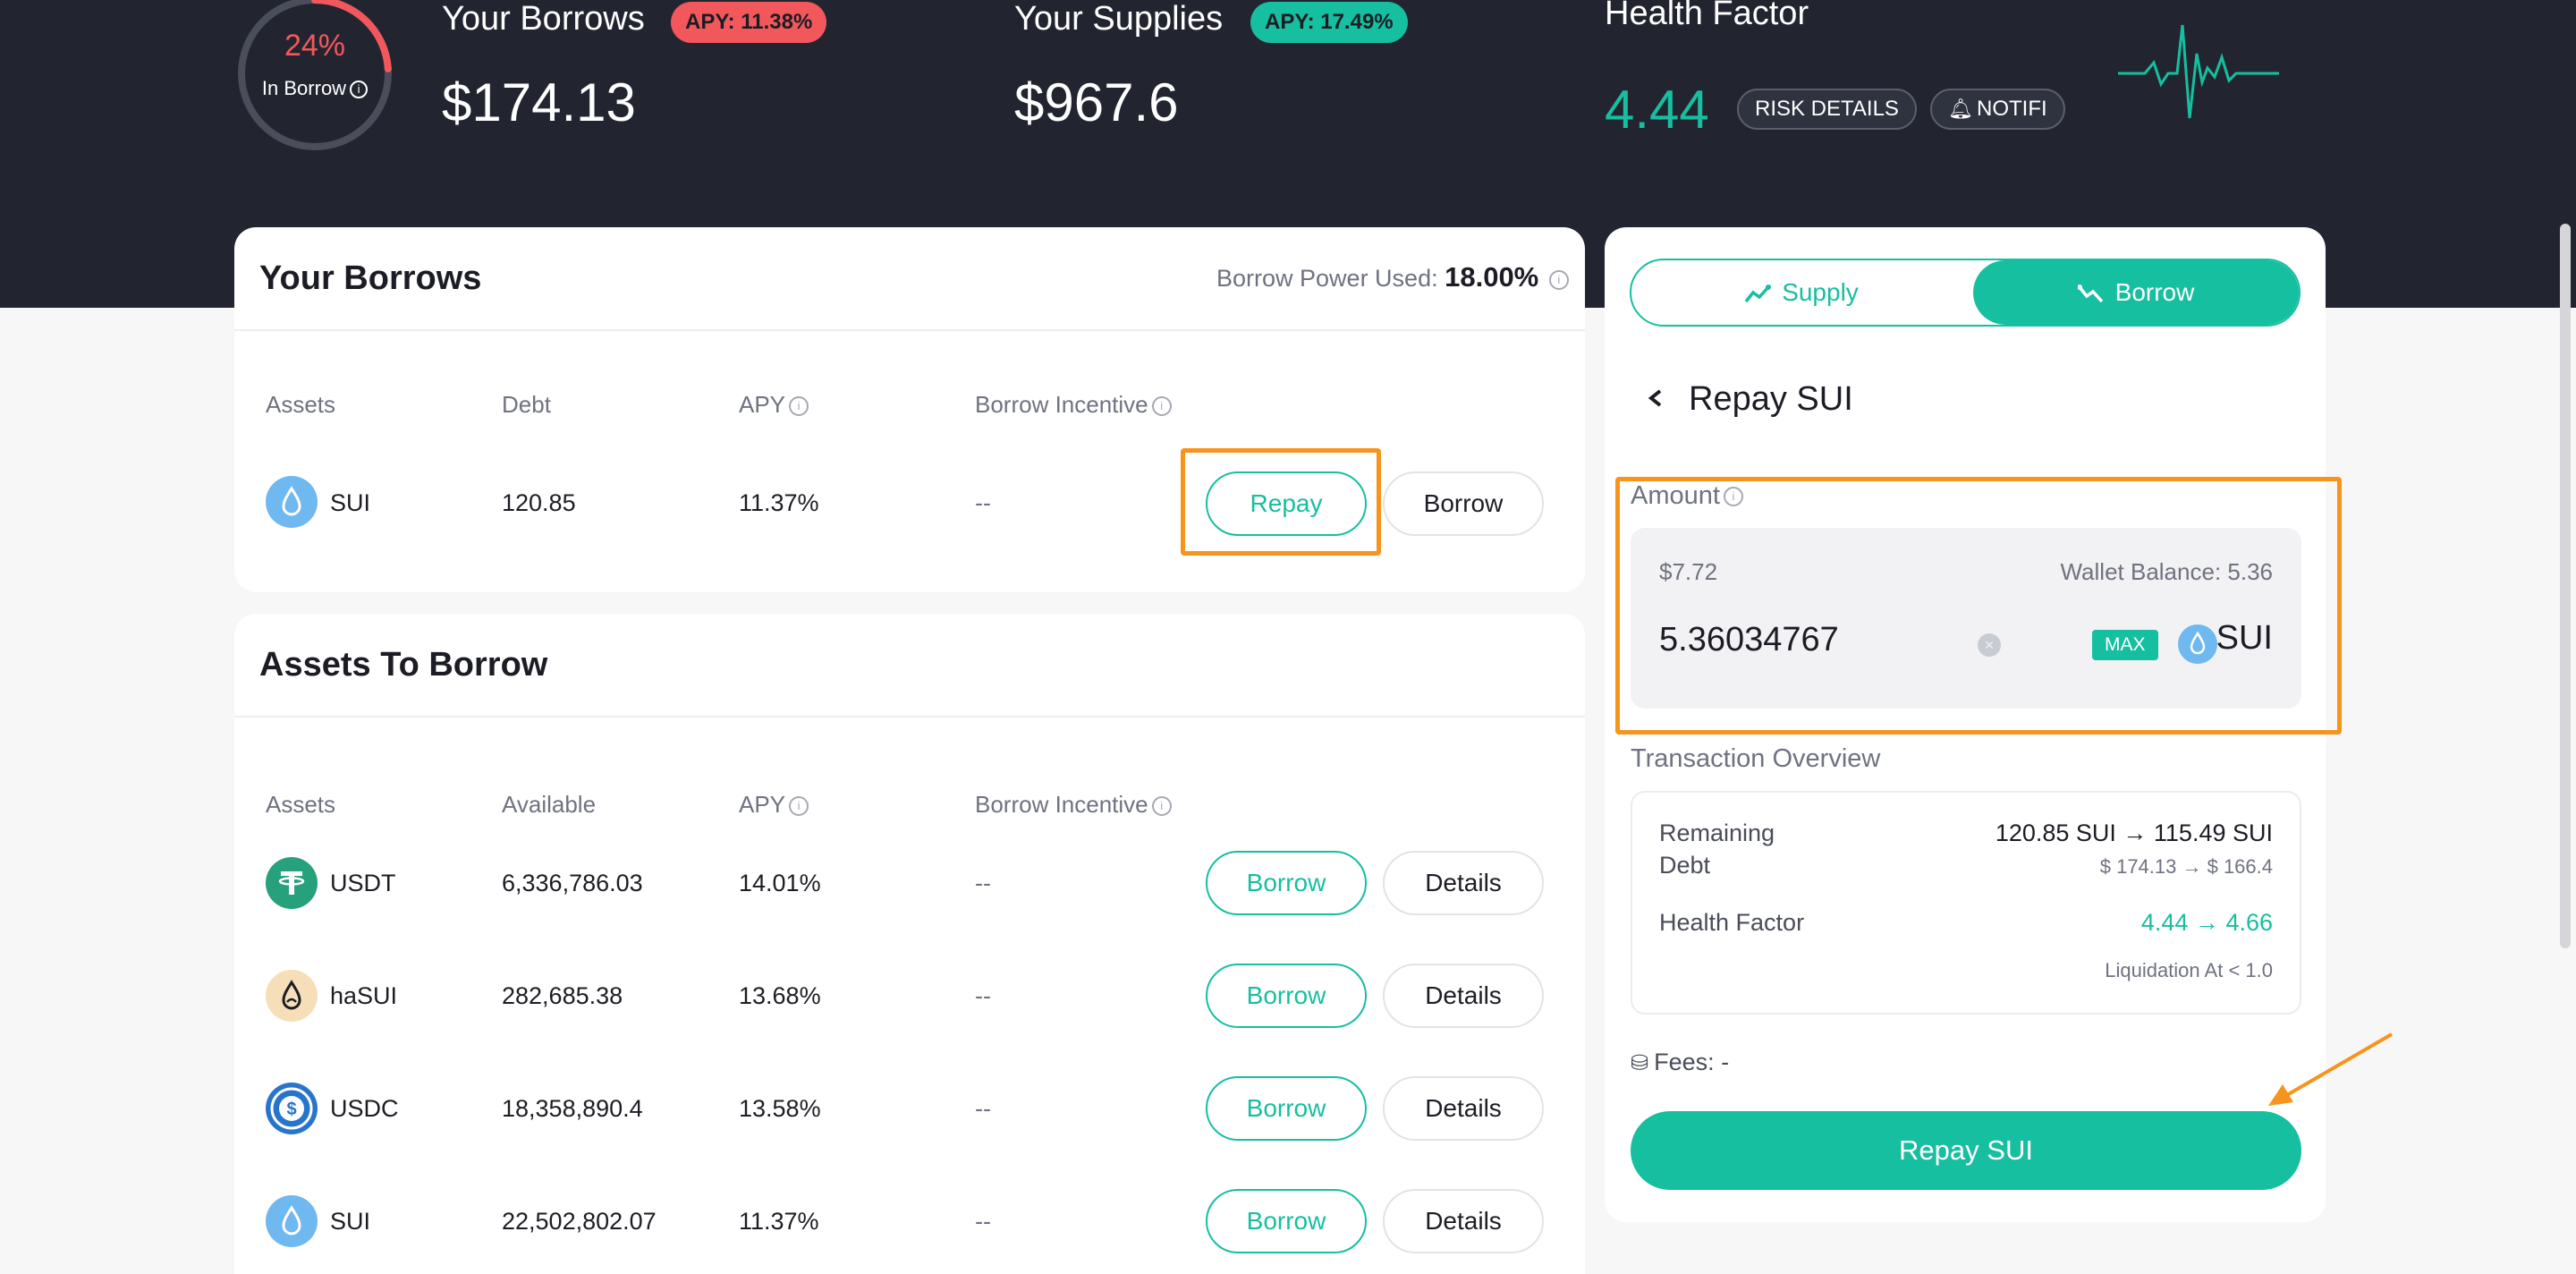 Image resolution: width=2576 pixels, height=1274 pixels. What do you see at coordinates (1329, 22) in the screenshot?
I see `supplies-apy-badge: APY: 17.49%` at bounding box center [1329, 22].